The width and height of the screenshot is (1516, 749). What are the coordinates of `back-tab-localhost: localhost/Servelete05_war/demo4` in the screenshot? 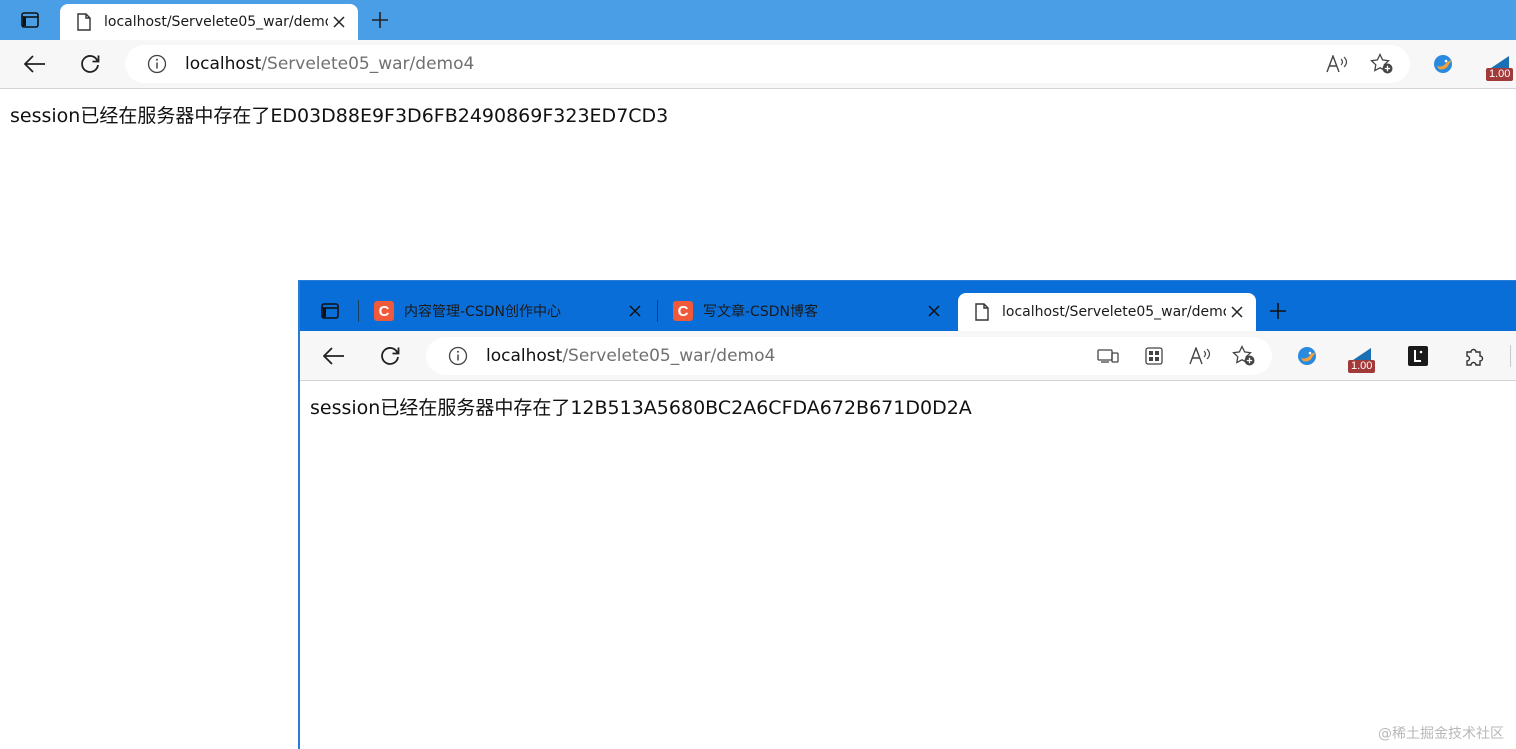 It's located at (209, 22).